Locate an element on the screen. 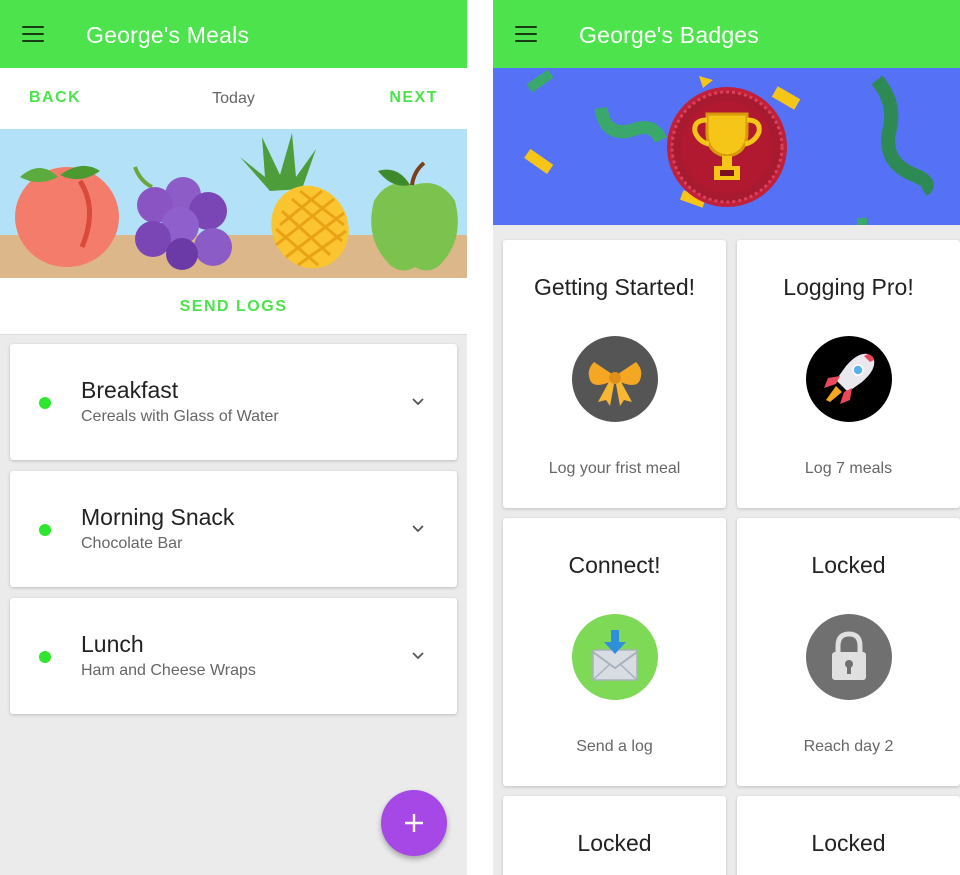 The width and height of the screenshot is (960, 875). meal-name: Morning Snack is located at coordinates (158, 517).